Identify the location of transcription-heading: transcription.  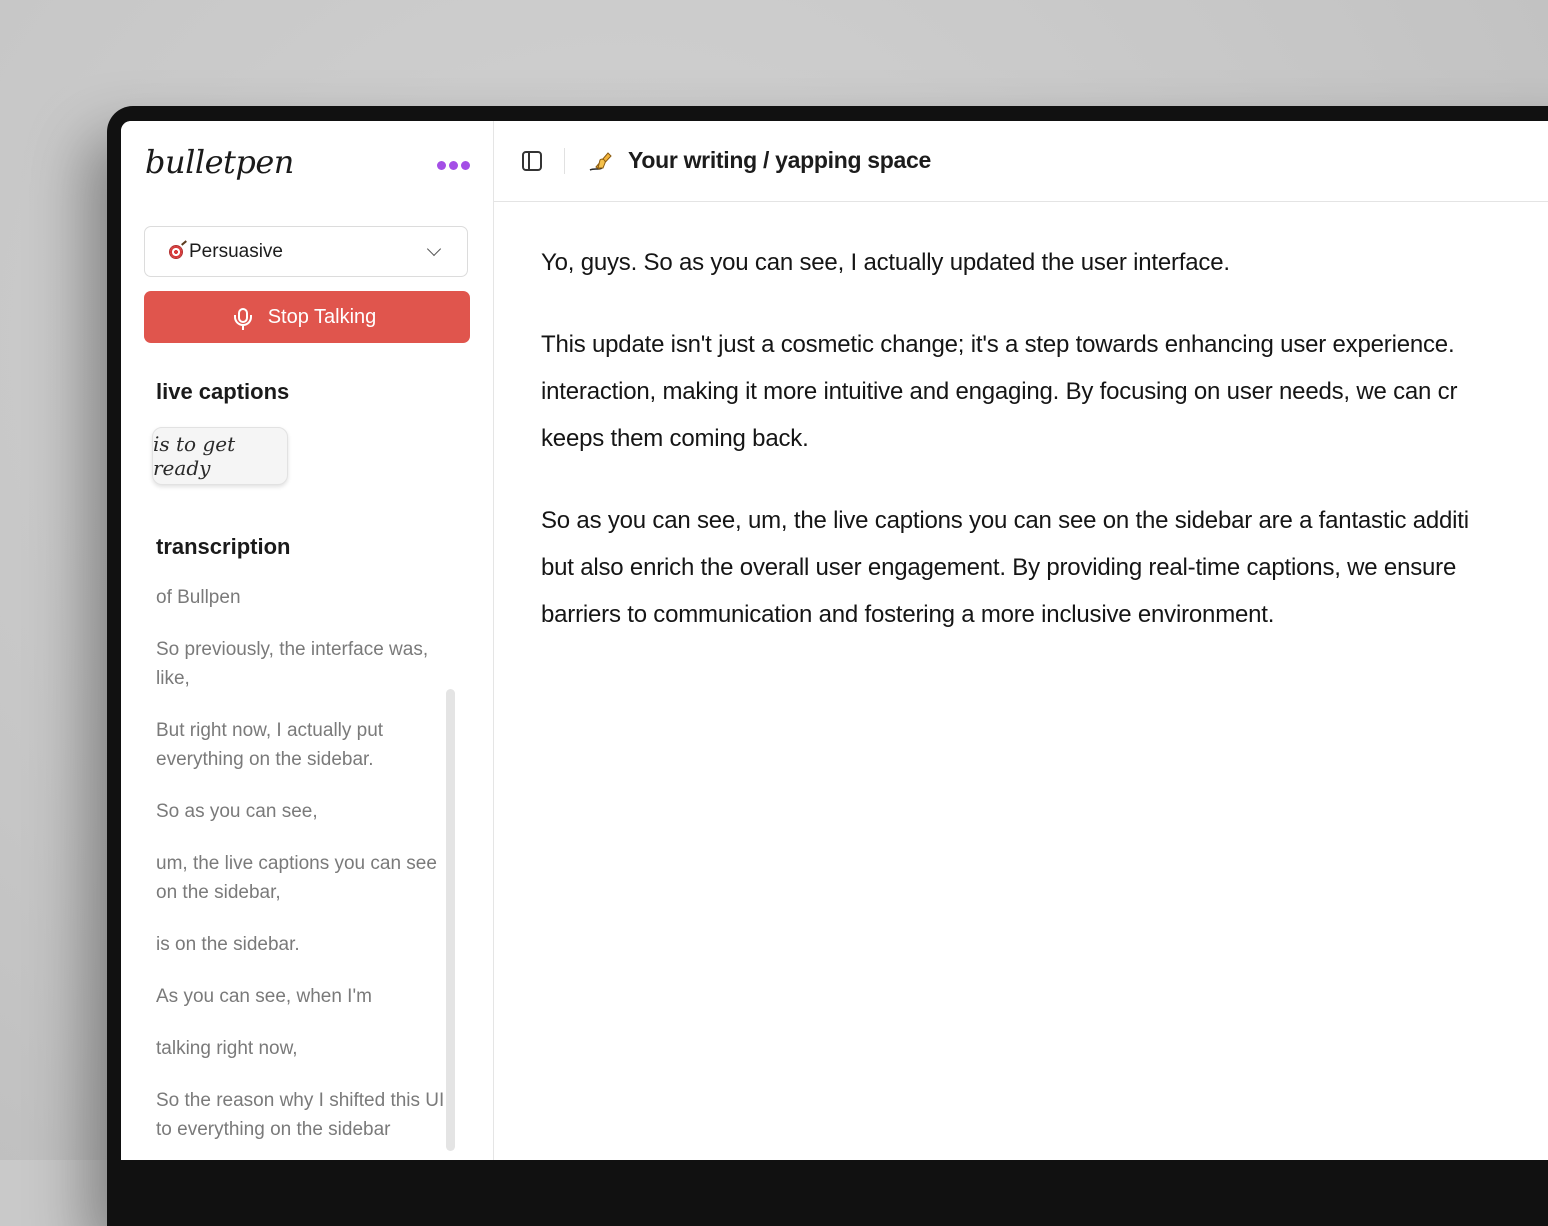
(223, 546).